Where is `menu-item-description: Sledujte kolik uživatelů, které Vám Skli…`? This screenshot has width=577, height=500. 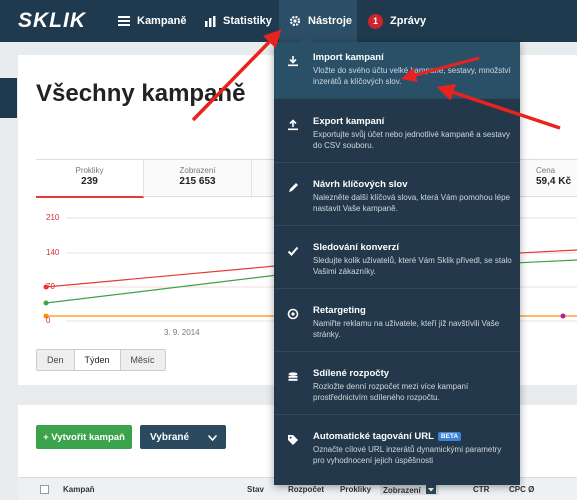 menu-item-description: Sledujte kolik uživatelů, které Vám Skli… is located at coordinates (412, 266).